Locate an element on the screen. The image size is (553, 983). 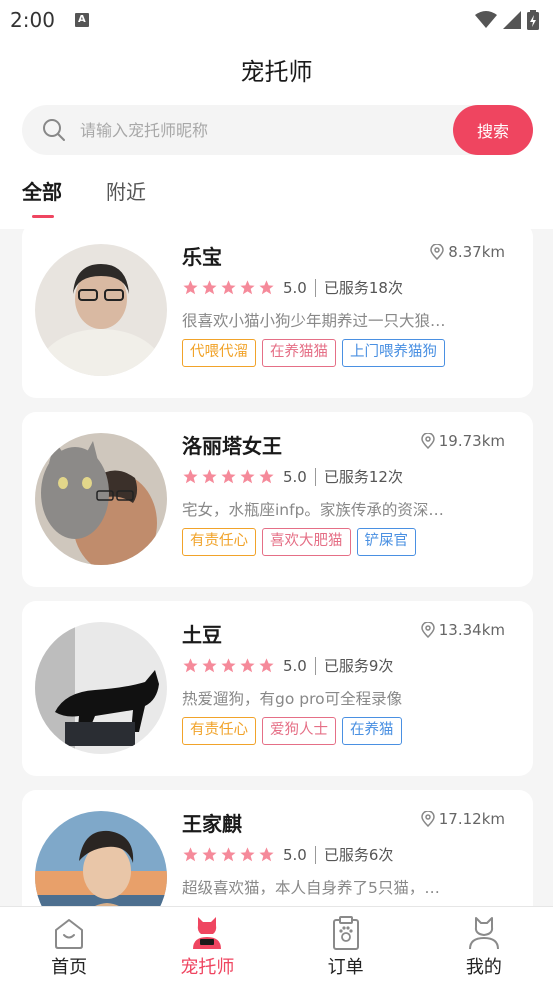
rating-row: 5.0 已服务9次 is located at coordinates (287, 665).